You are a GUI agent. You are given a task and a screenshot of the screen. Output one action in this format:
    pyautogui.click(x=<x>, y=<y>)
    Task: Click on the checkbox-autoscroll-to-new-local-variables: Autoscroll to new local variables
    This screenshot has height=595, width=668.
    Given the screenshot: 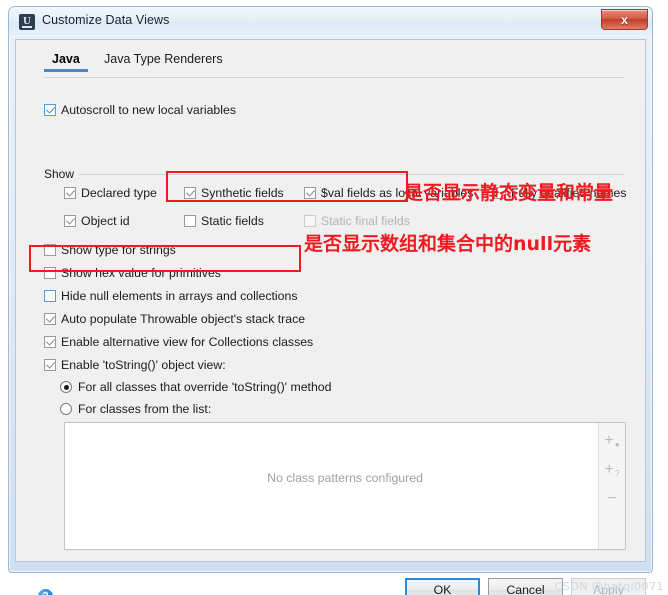 What is the action you would take?
    pyautogui.click(x=140, y=110)
    